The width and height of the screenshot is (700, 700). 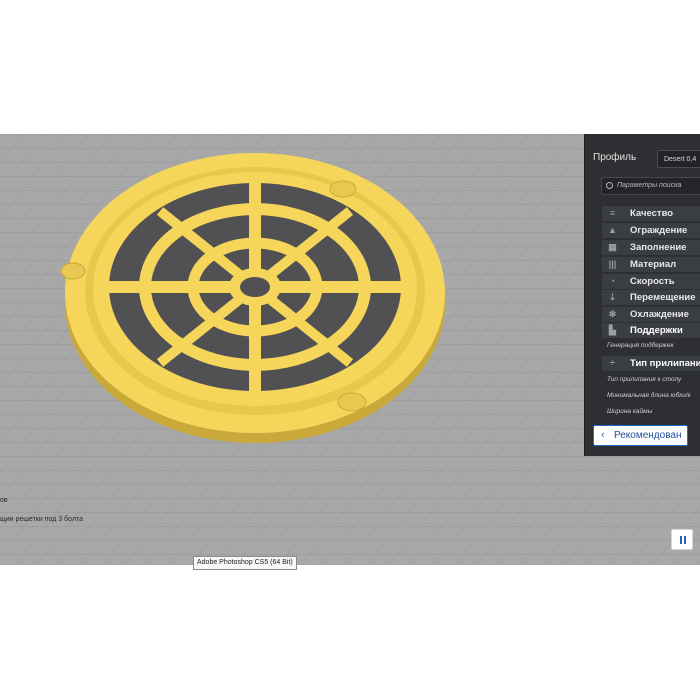 I want to click on material-icon: |||, so click(x=612, y=264).